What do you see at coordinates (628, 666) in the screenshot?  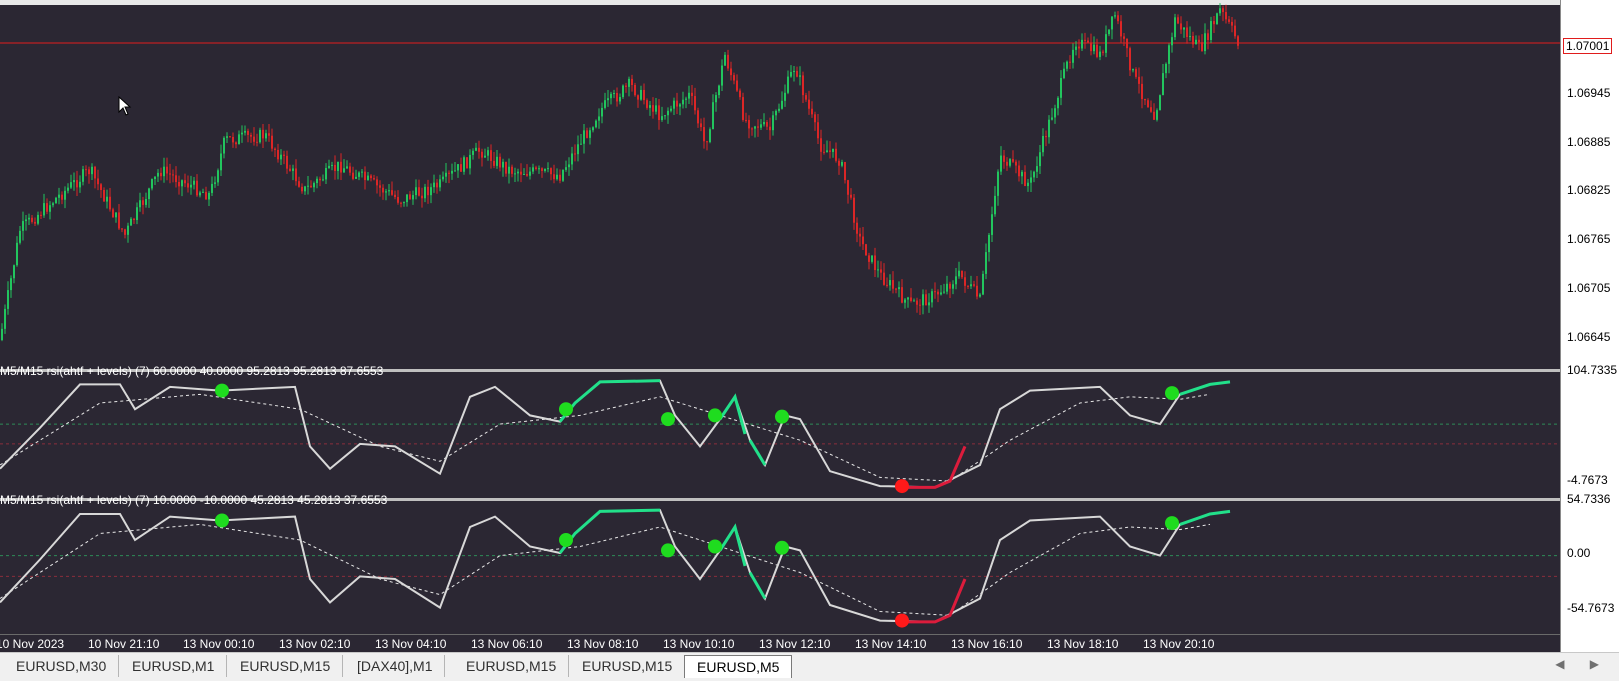 I see `tab-eurusd-m15-3: EURUSD,M15` at bounding box center [628, 666].